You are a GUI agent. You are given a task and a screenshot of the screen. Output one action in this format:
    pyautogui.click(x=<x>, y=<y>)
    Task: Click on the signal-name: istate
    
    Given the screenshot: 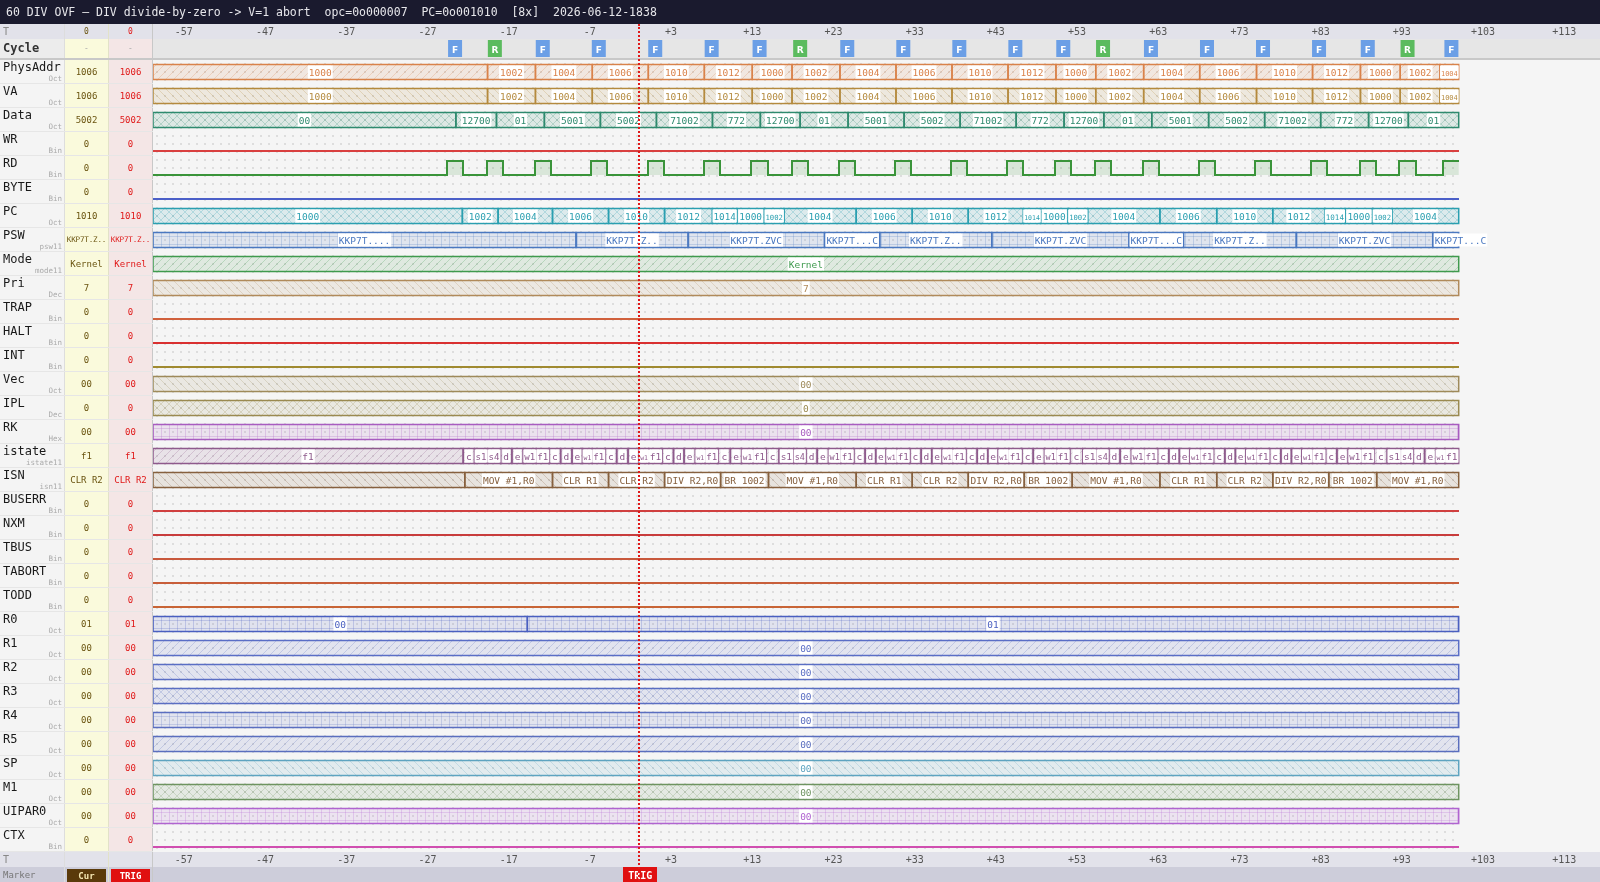 What is the action you would take?
    pyautogui.click(x=25, y=451)
    